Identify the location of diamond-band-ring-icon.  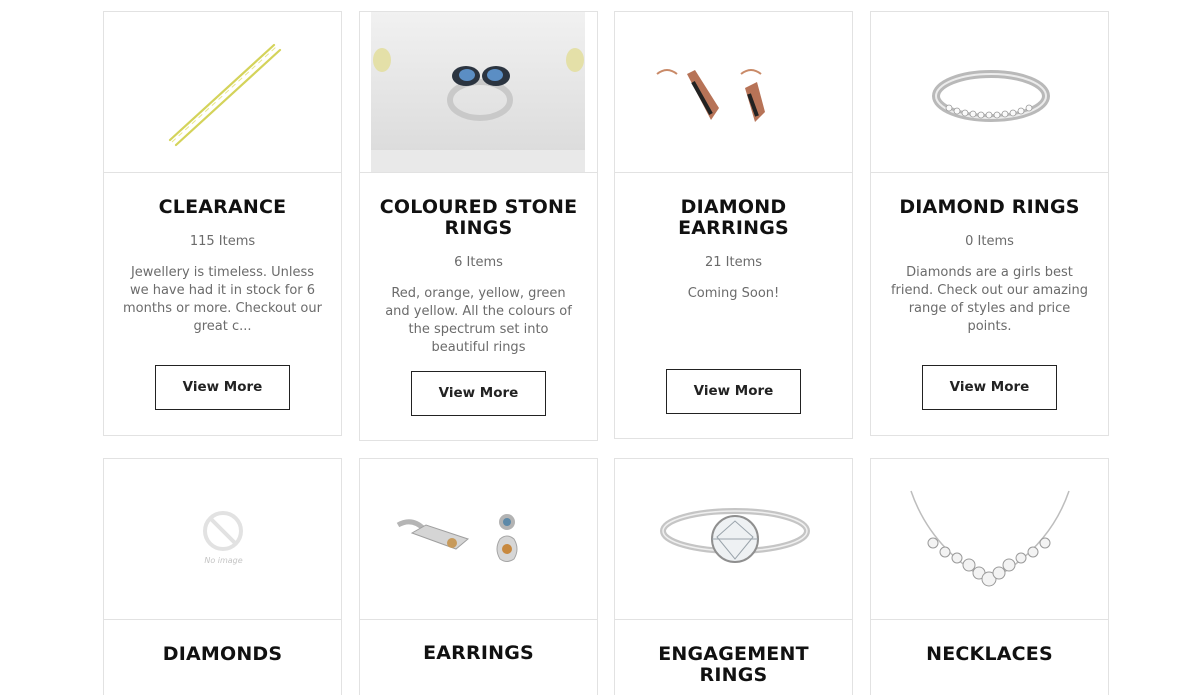
(991, 96).